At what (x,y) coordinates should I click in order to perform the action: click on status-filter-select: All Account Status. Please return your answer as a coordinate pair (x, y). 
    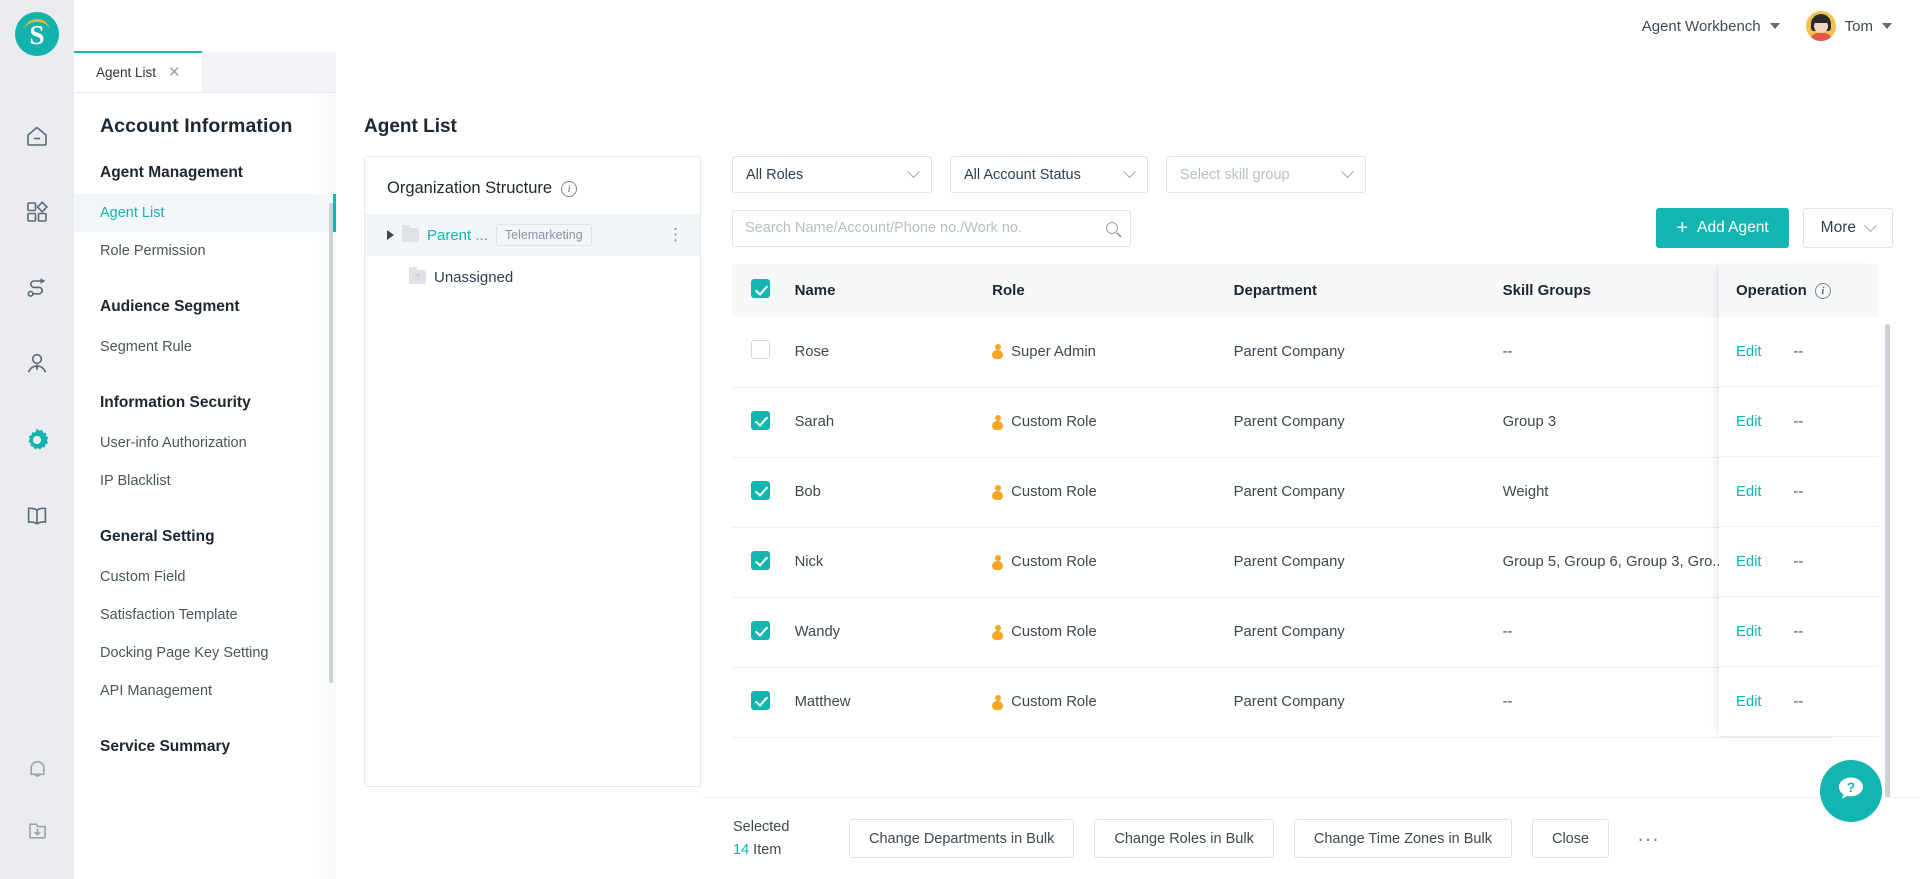
    Looking at the image, I should click on (1049, 174).